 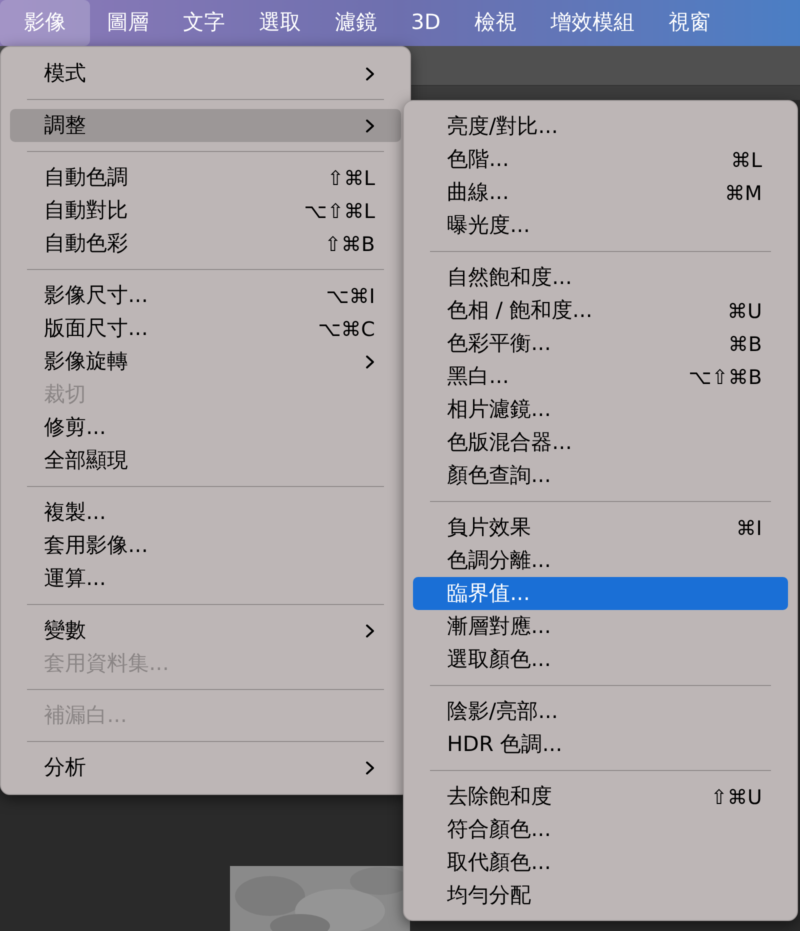 What do you see at coordinates (280, 23) in the screenshot?
I see `menu-bar-item: 選取` at bounding box center [280, 23].